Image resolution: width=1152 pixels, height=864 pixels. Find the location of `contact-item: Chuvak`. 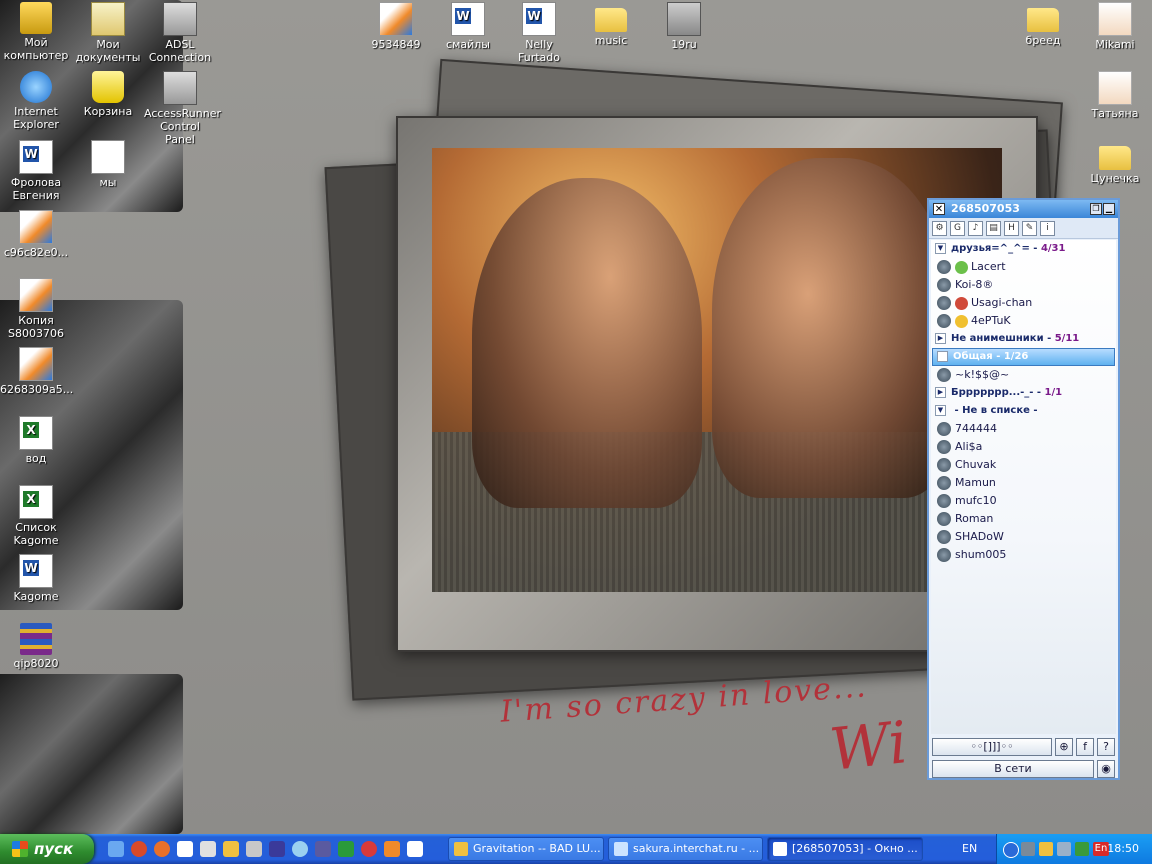

contact-item: Chuvak is located at coordinates (1023, 465).